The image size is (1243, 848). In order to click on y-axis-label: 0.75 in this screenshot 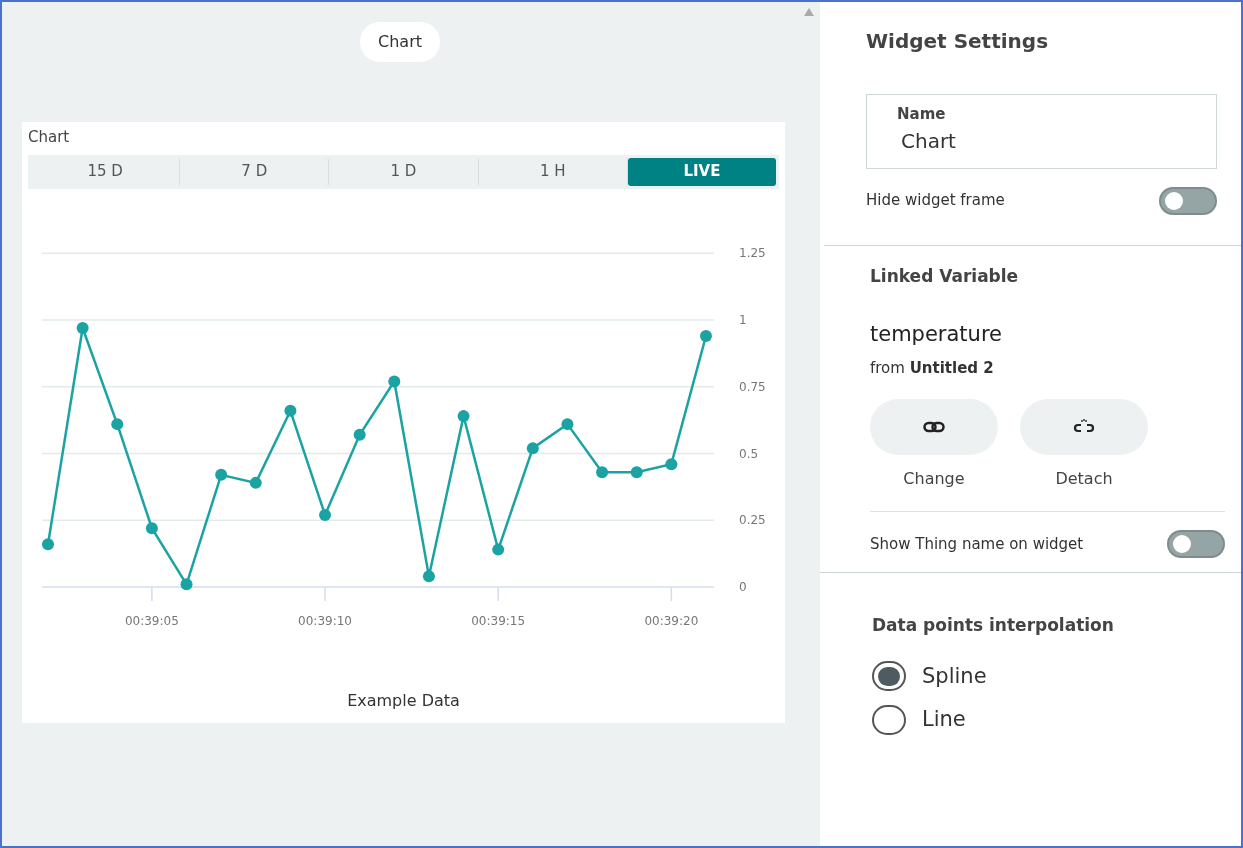, I will do `click(752, 386)`.